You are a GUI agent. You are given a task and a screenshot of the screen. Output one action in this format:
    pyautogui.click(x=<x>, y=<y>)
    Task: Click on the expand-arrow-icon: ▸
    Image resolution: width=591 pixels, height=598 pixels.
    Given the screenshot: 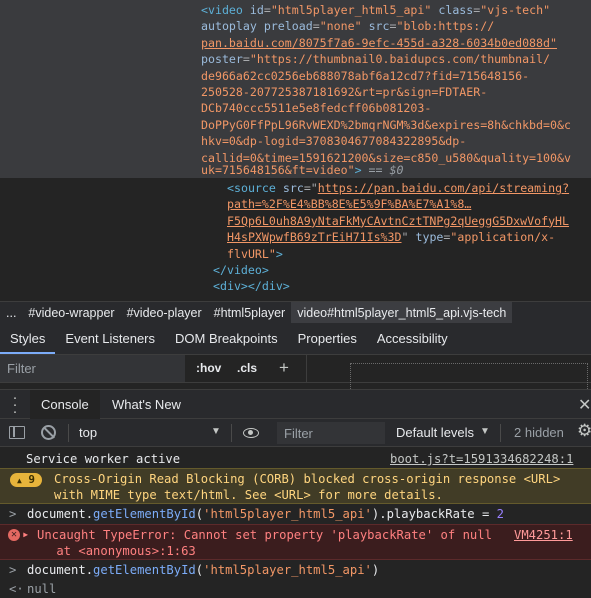 What is the action you would take?
    pyautogui.click(x=25, y=534)
    